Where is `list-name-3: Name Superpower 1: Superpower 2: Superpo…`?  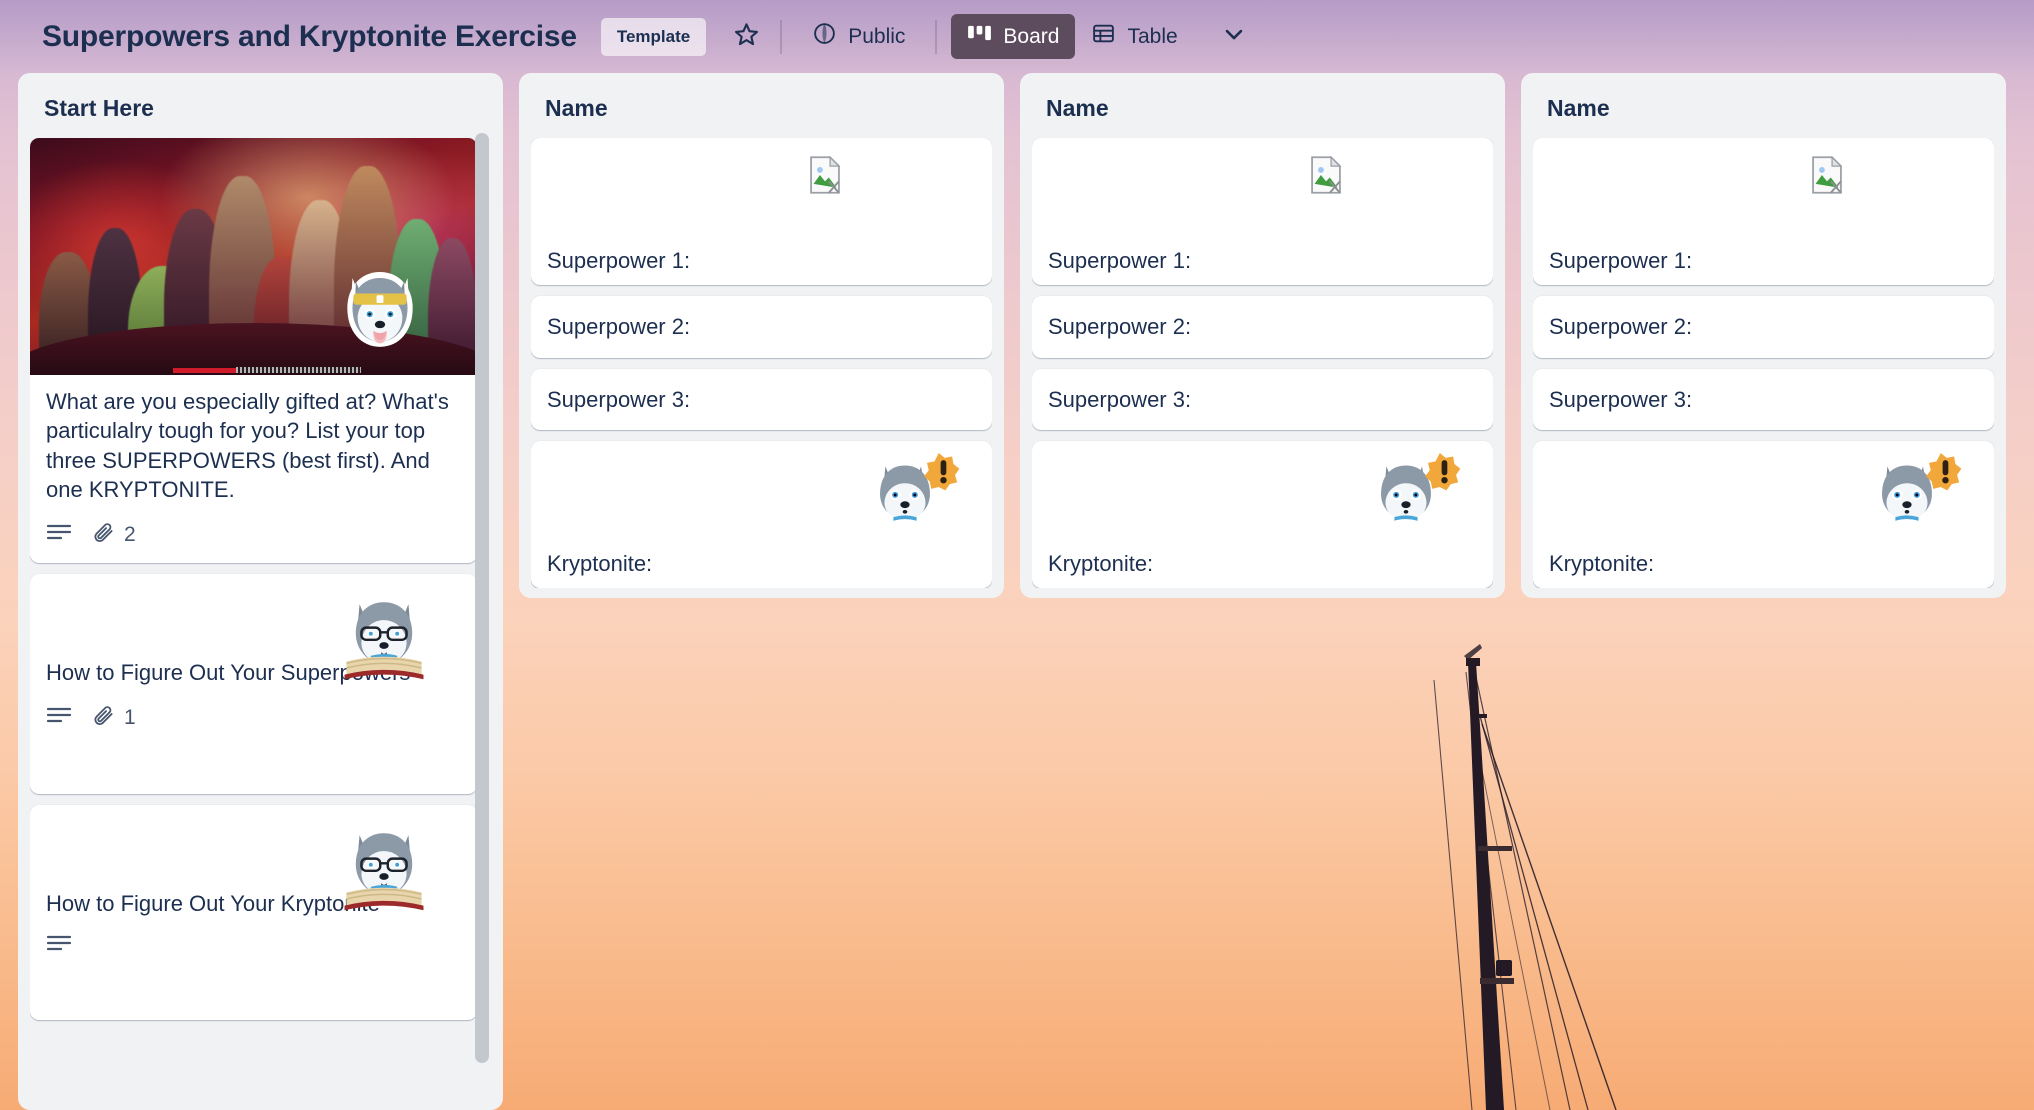 list-name-3: Name Superpower 1: Superpower 2: Superpo… is located at coordinates (1763, 335).